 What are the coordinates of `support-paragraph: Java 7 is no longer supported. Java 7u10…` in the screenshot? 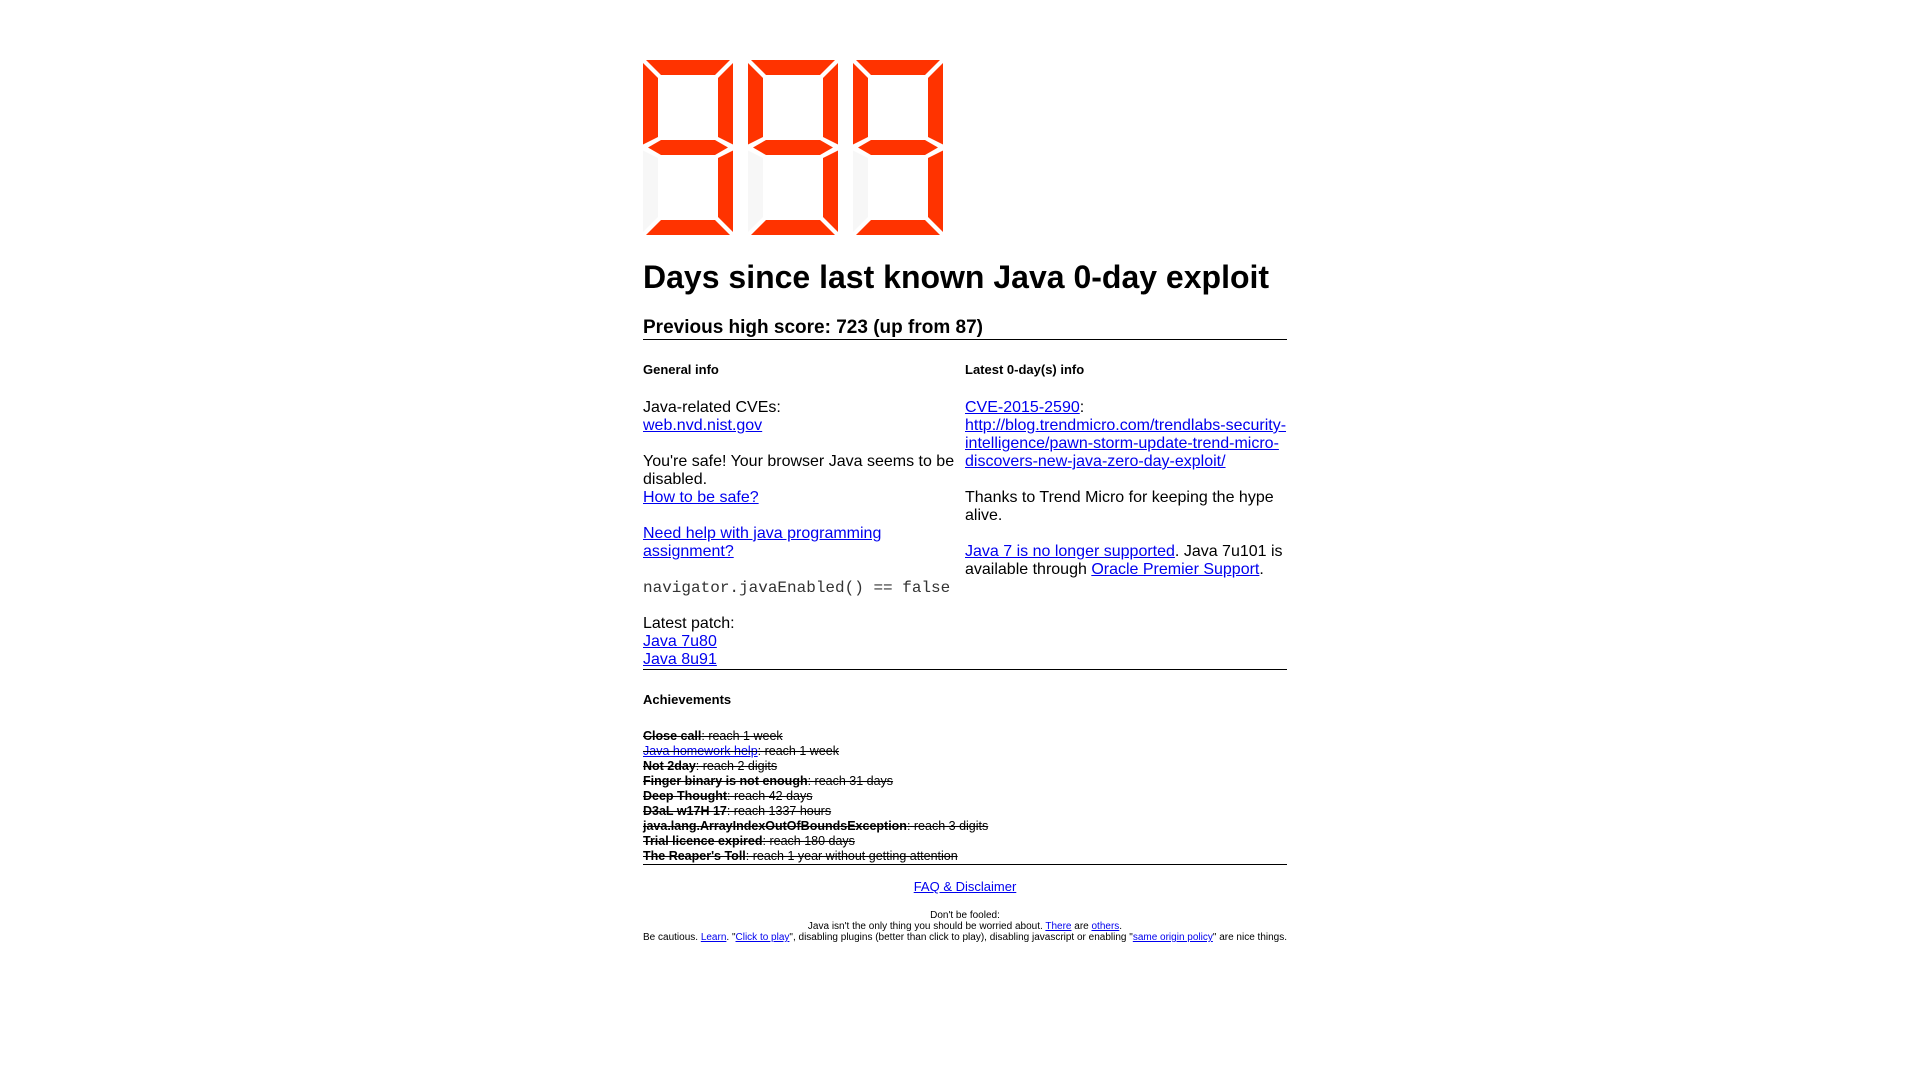 It's located at (1126, 561).